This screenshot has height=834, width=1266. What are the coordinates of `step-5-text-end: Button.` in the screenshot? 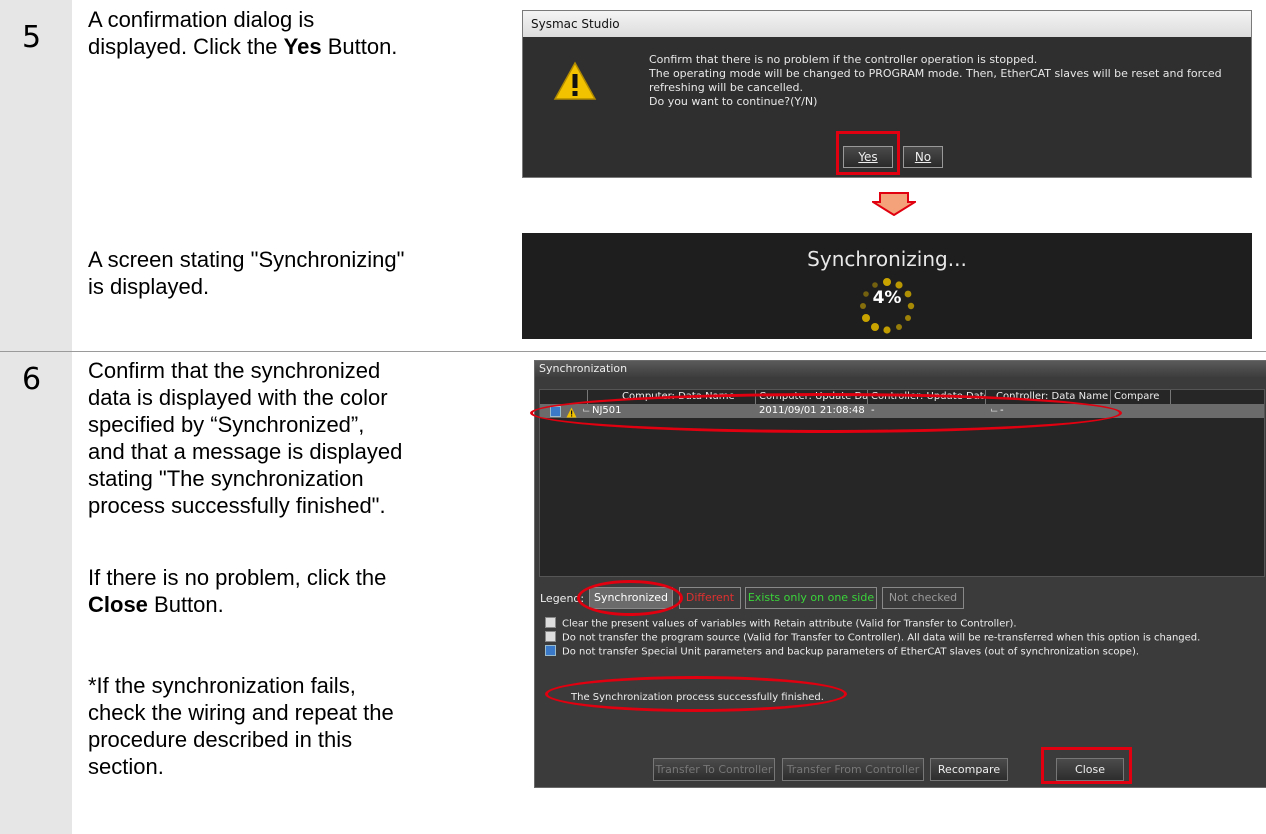 It's located at (359, 46).